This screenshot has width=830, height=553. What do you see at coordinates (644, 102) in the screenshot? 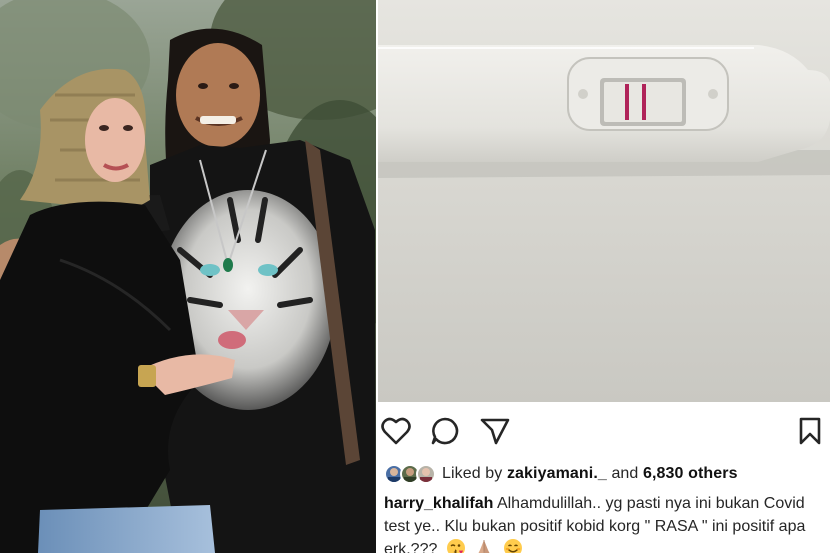
I see `test-line-result` at bounding box center [644, 102].